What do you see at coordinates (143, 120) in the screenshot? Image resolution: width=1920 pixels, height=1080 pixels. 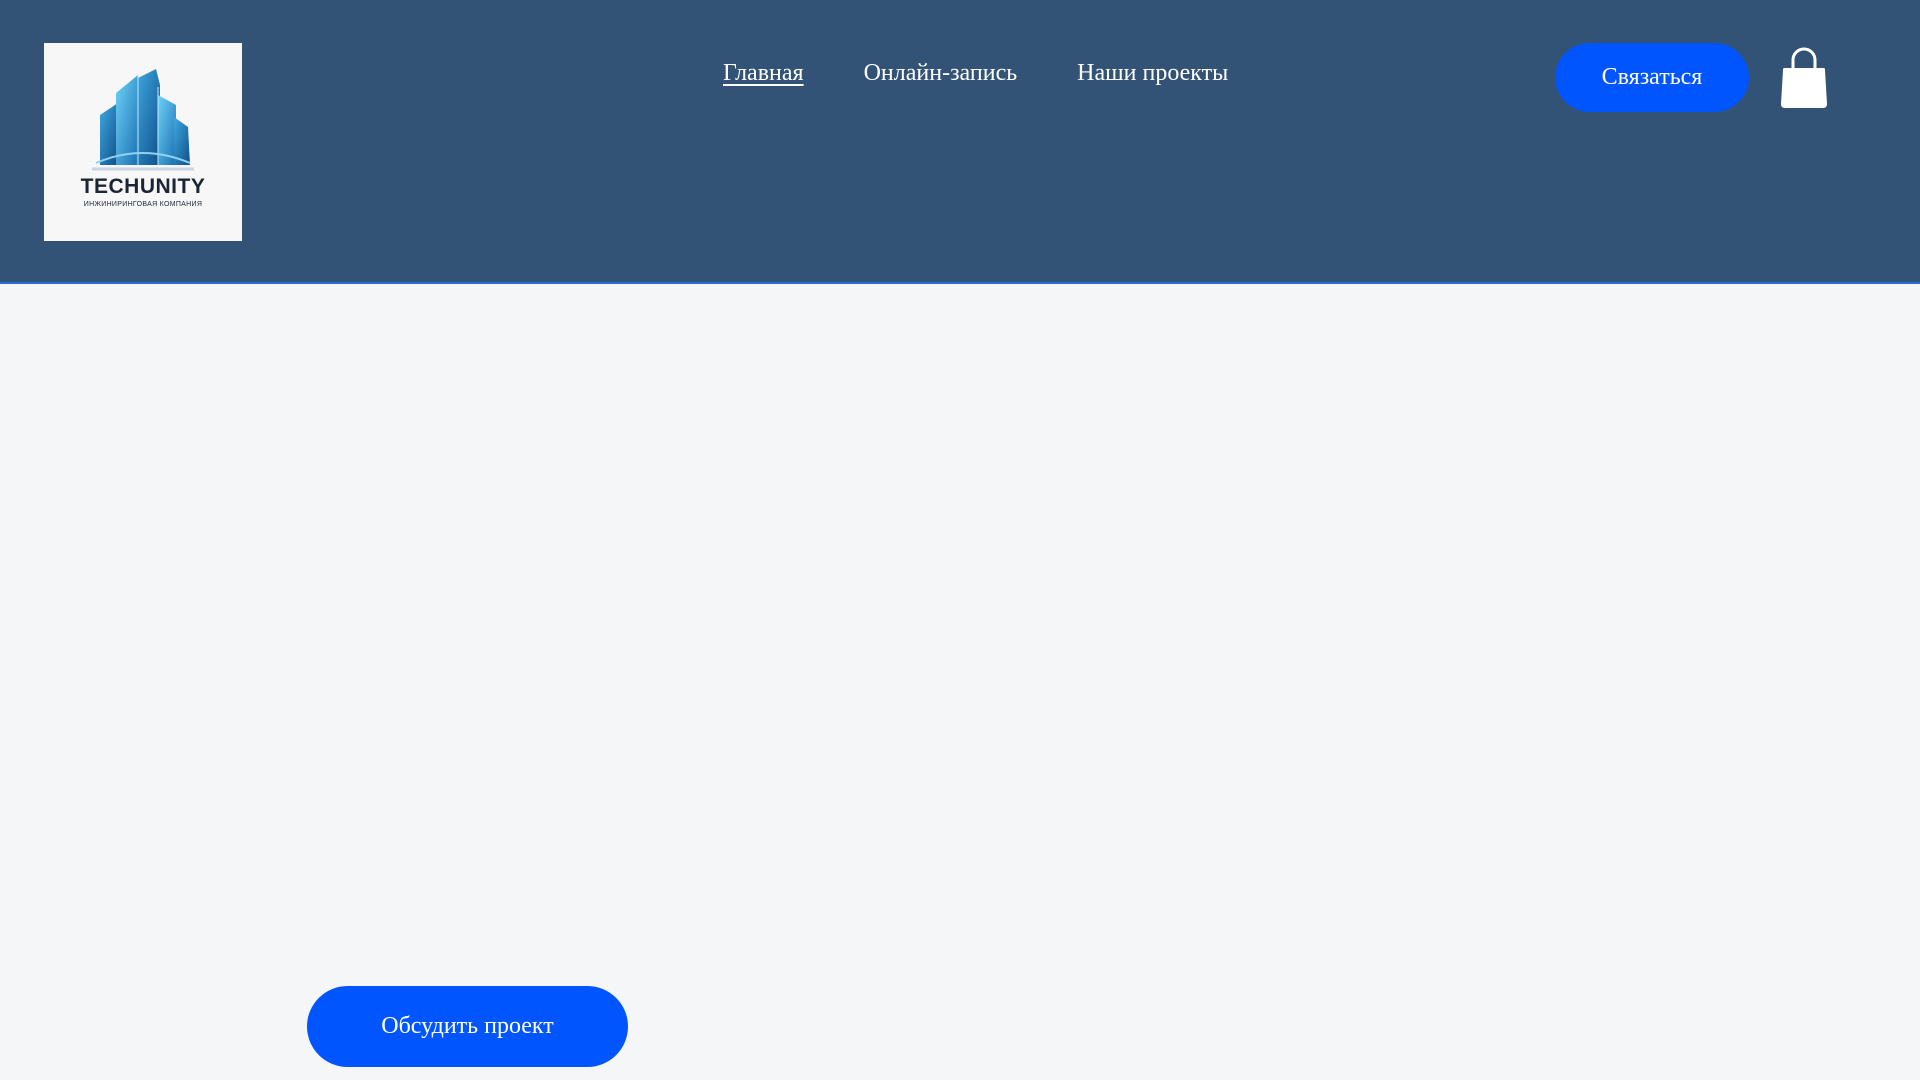 I see `buildings-logo-icon` at bounding box center [143, 120].